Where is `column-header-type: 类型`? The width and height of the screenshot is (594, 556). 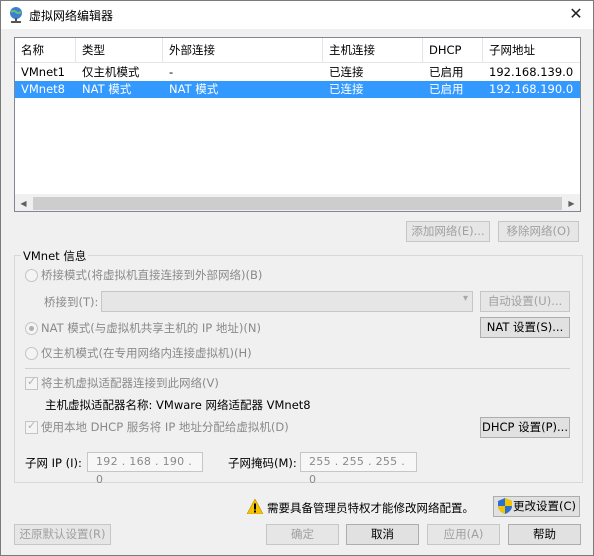
column-header-type: 类型 is located at coordinates (119, 50).